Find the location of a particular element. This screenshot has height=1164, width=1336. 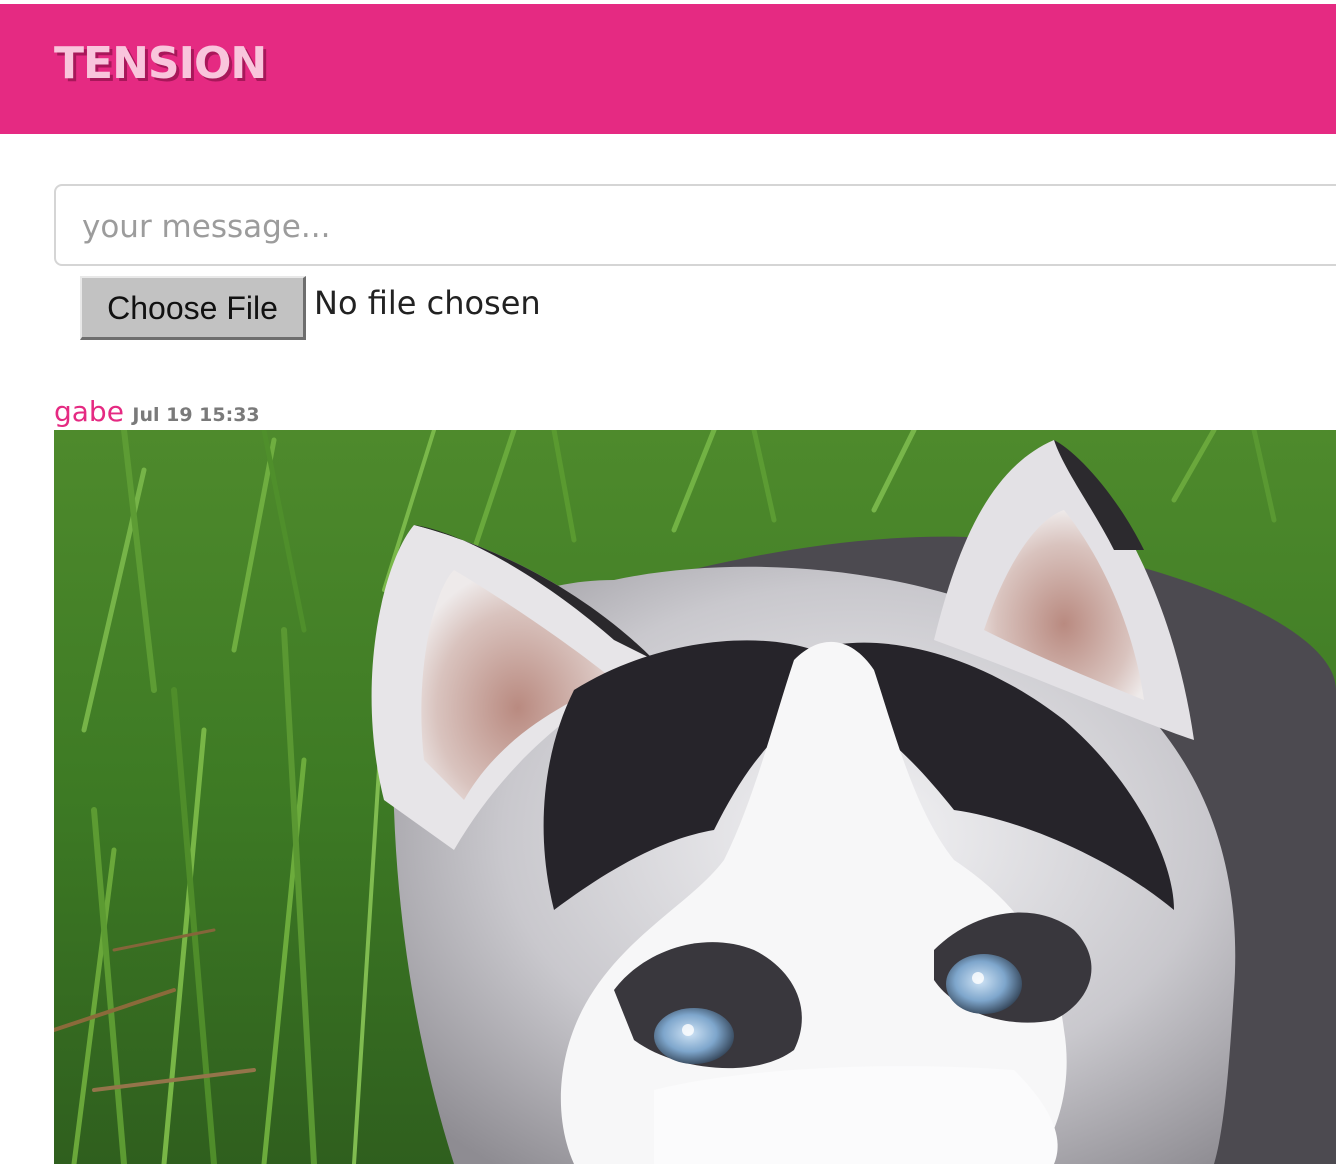

message-header: gabe Jul 19 15:33 is located at coordinates (157, 412).